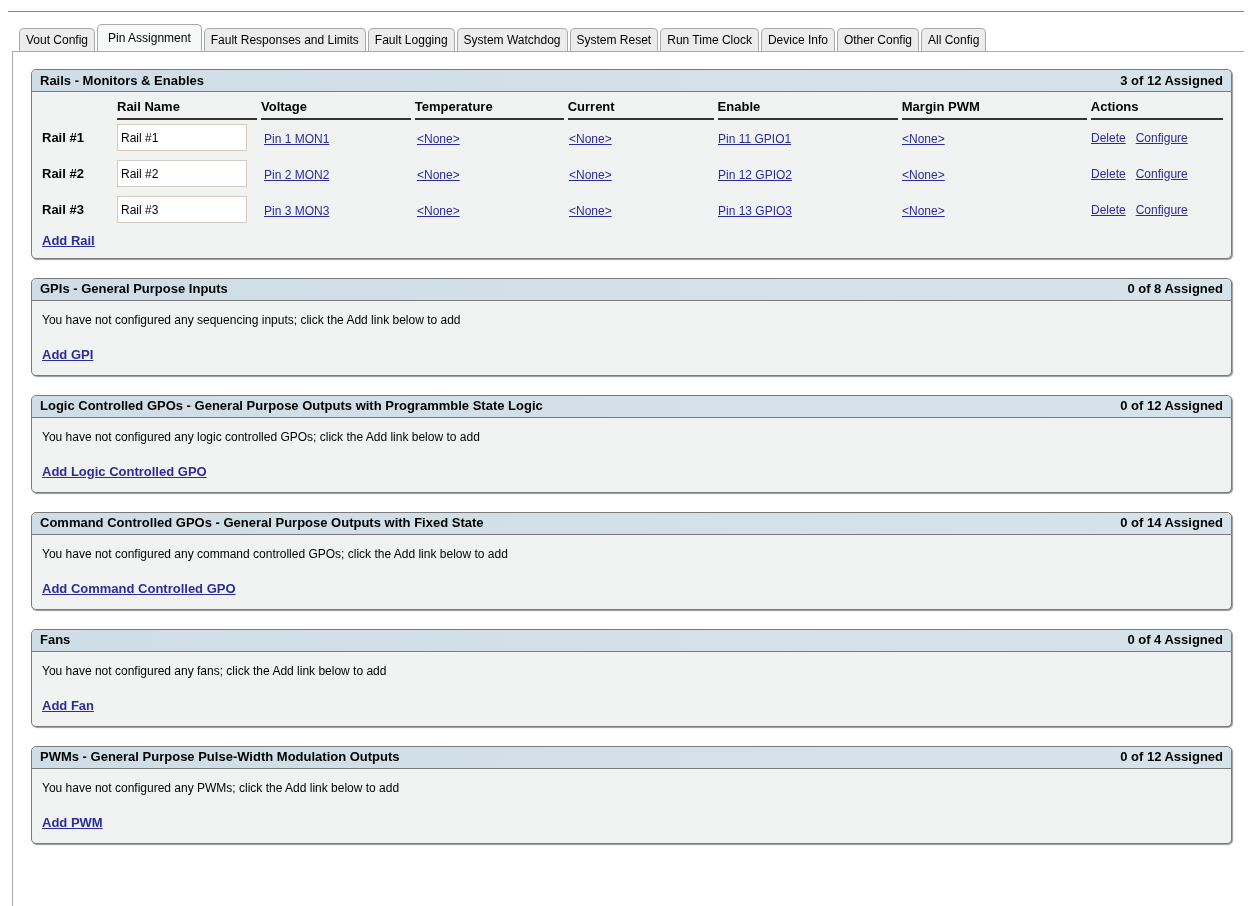 The width and height of the screenshot is (1248, 906). I want to click on rail-name-field: Rail #3, so click(182, 209).